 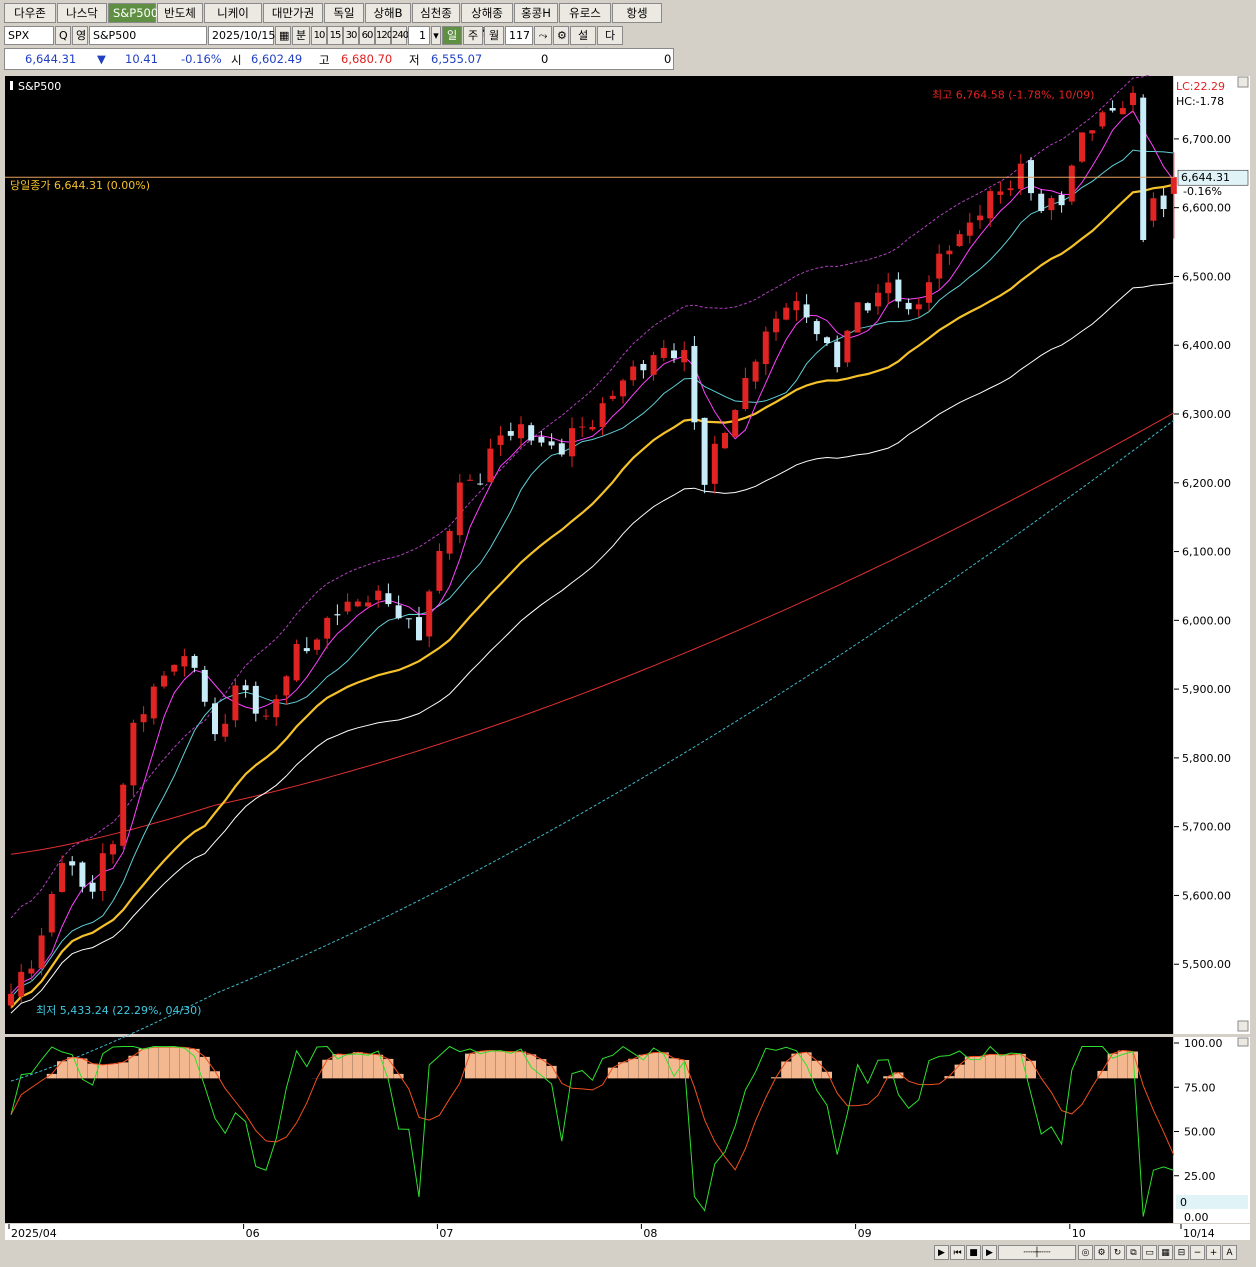 I want to click on tab-8: 심천종합, so click(x=436, y=21).